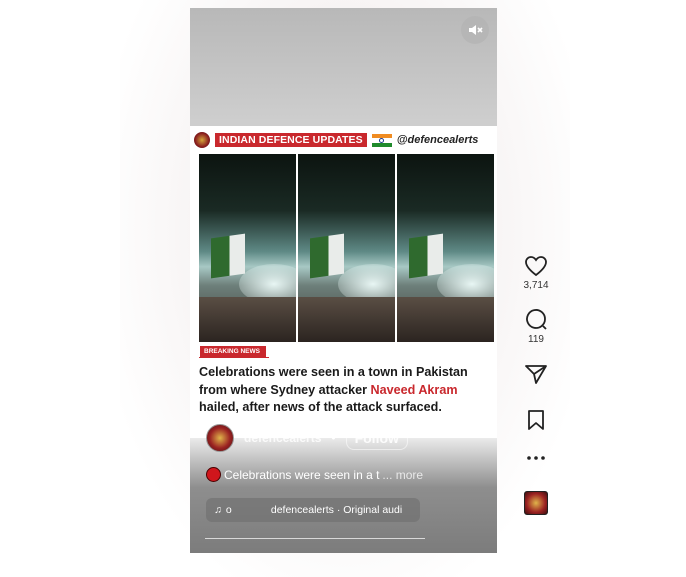 The width and height of the screenshot is (686, 577). I want to click on more-icon, so click(536, 458).